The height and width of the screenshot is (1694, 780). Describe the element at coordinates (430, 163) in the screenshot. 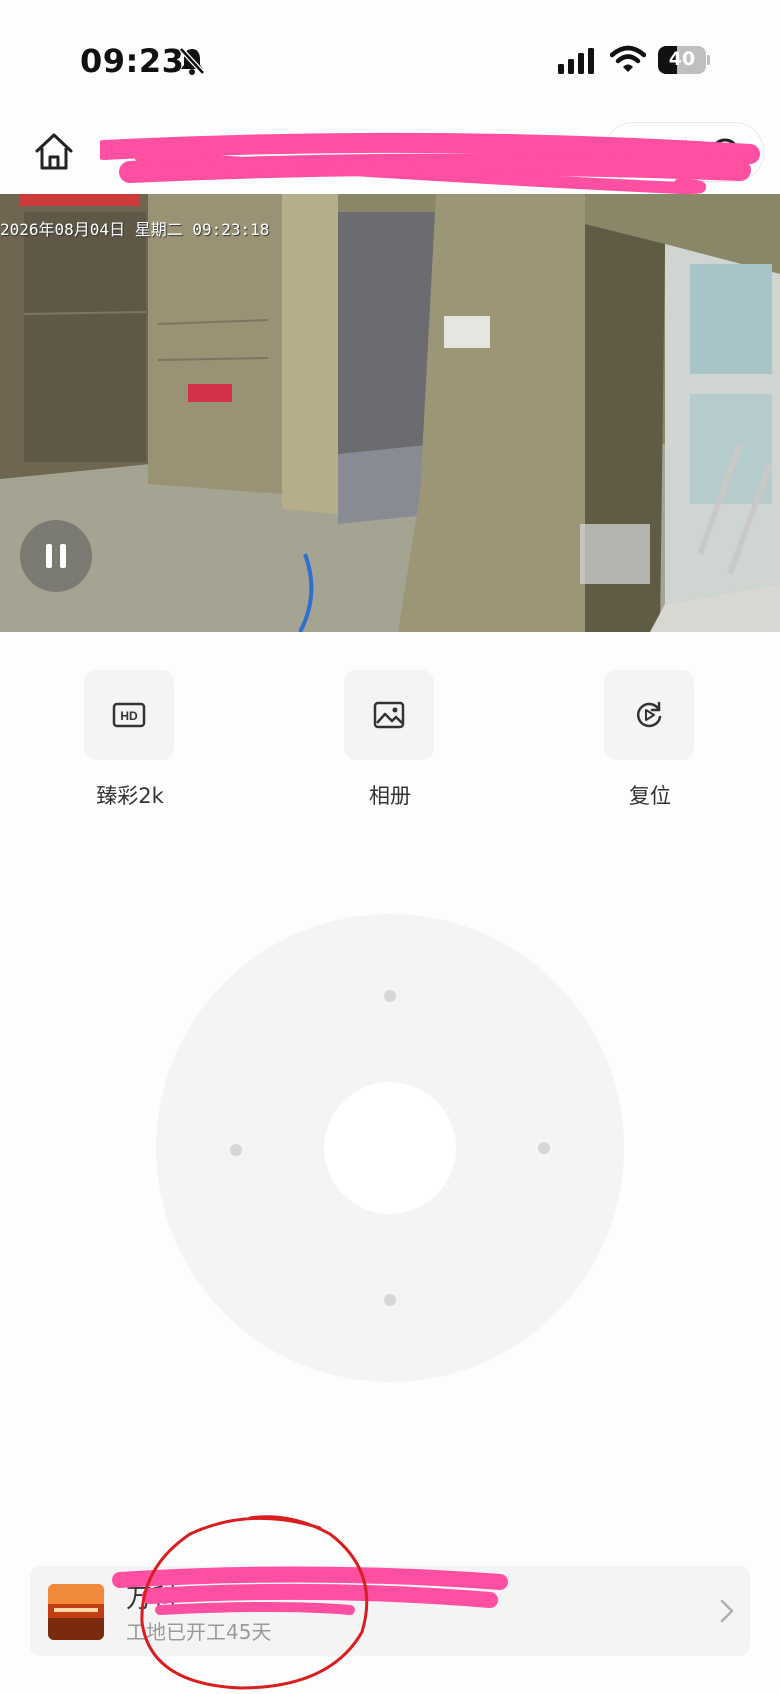

I see `redaction-scribble-title` at that location.